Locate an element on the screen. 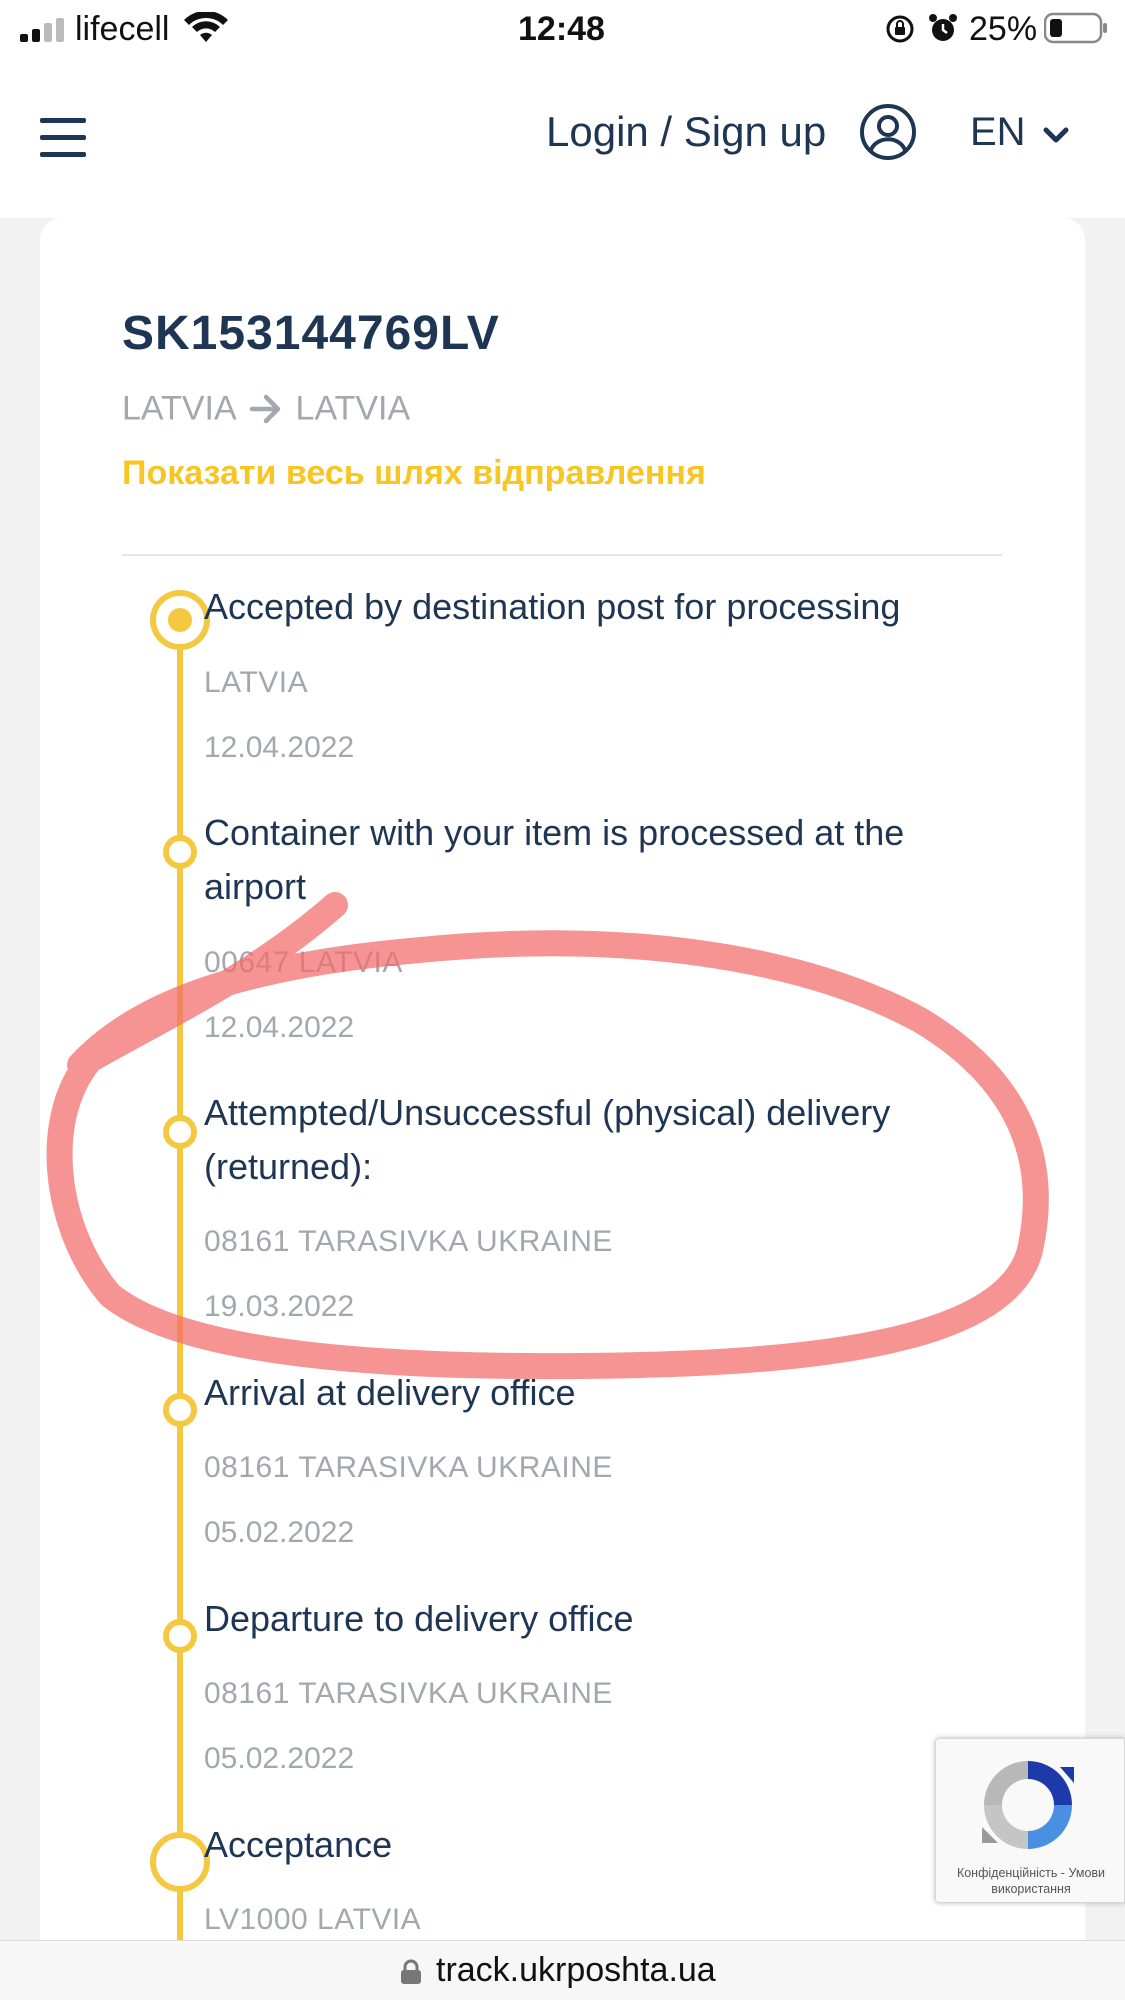  url-text: track.ukrposhta.ua is located at coordinates (576, 1970).